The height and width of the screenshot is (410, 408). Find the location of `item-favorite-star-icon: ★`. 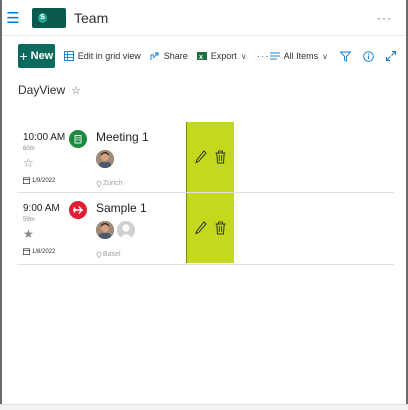

item-favorite-star-icon: ★ is located at coordinates (28, 234).